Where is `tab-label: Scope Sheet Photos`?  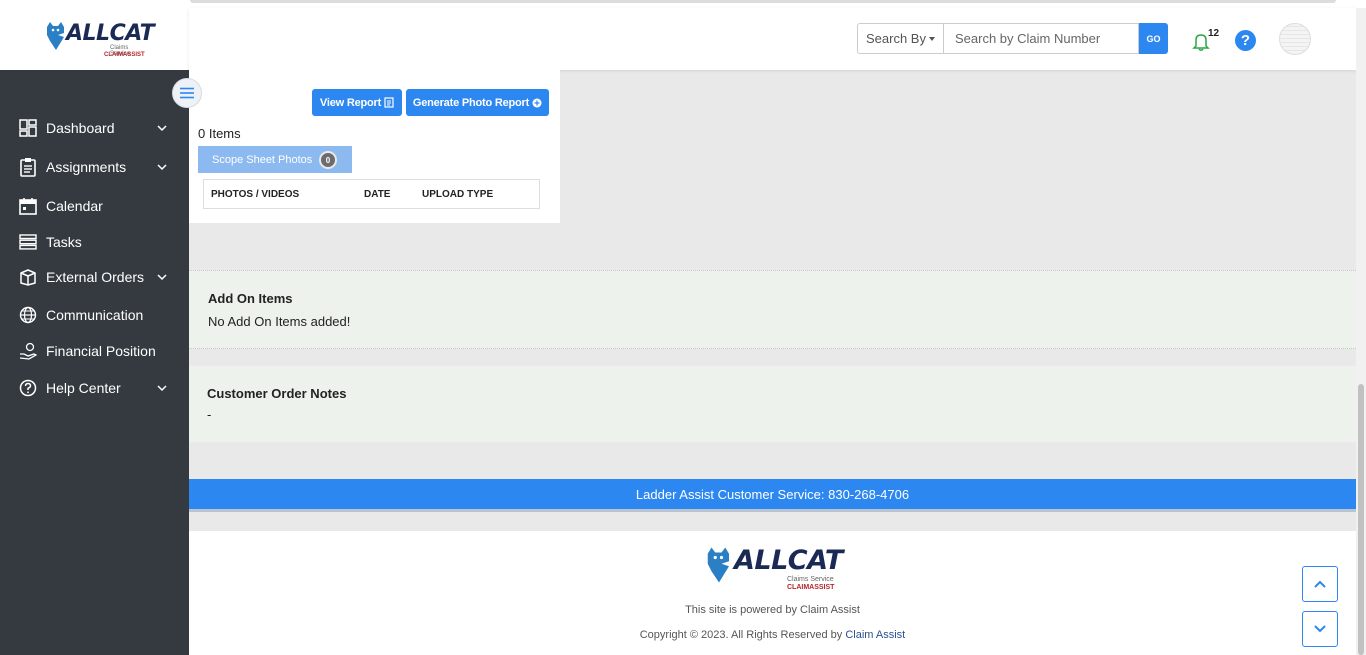 tab-label: Scope Sheet Photos is located at coordinates (262, 159).